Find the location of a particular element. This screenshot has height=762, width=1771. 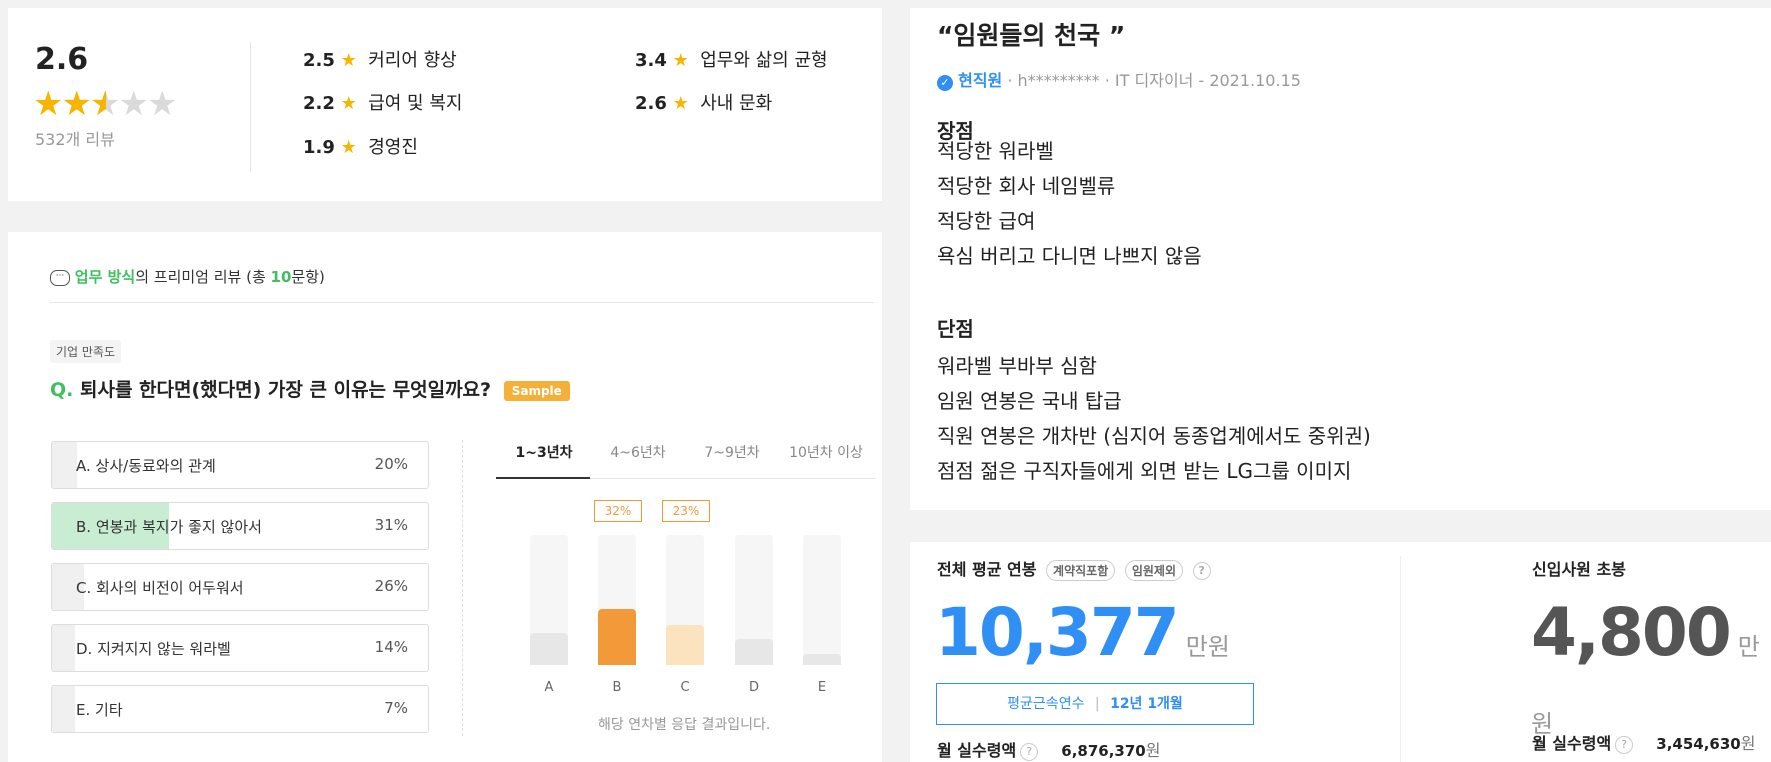

answer-option: C. 회사의 비전이 어두워서 26% is located at coordinates (240, 587).